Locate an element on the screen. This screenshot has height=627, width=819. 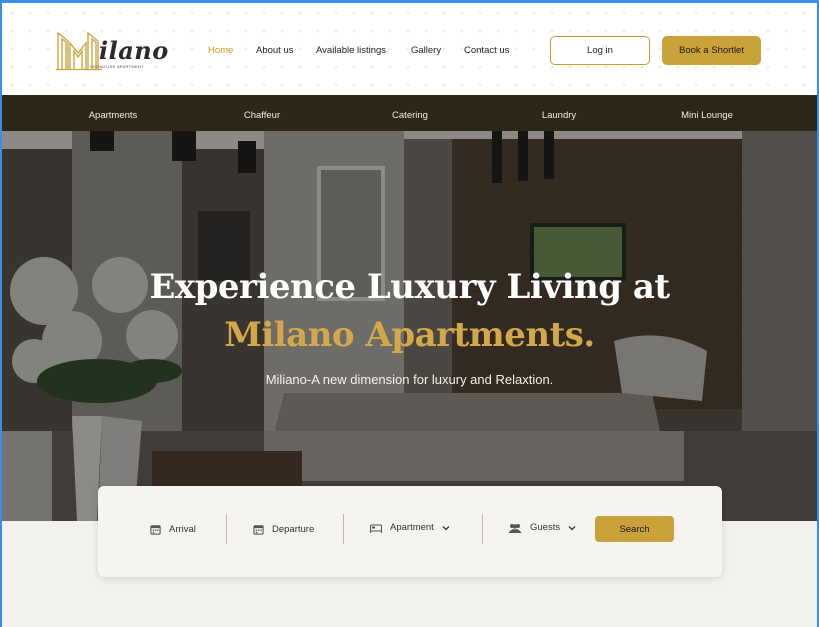
brand-tagline: SIGNATURE APARTMENT is located at coordinates (117, 66).